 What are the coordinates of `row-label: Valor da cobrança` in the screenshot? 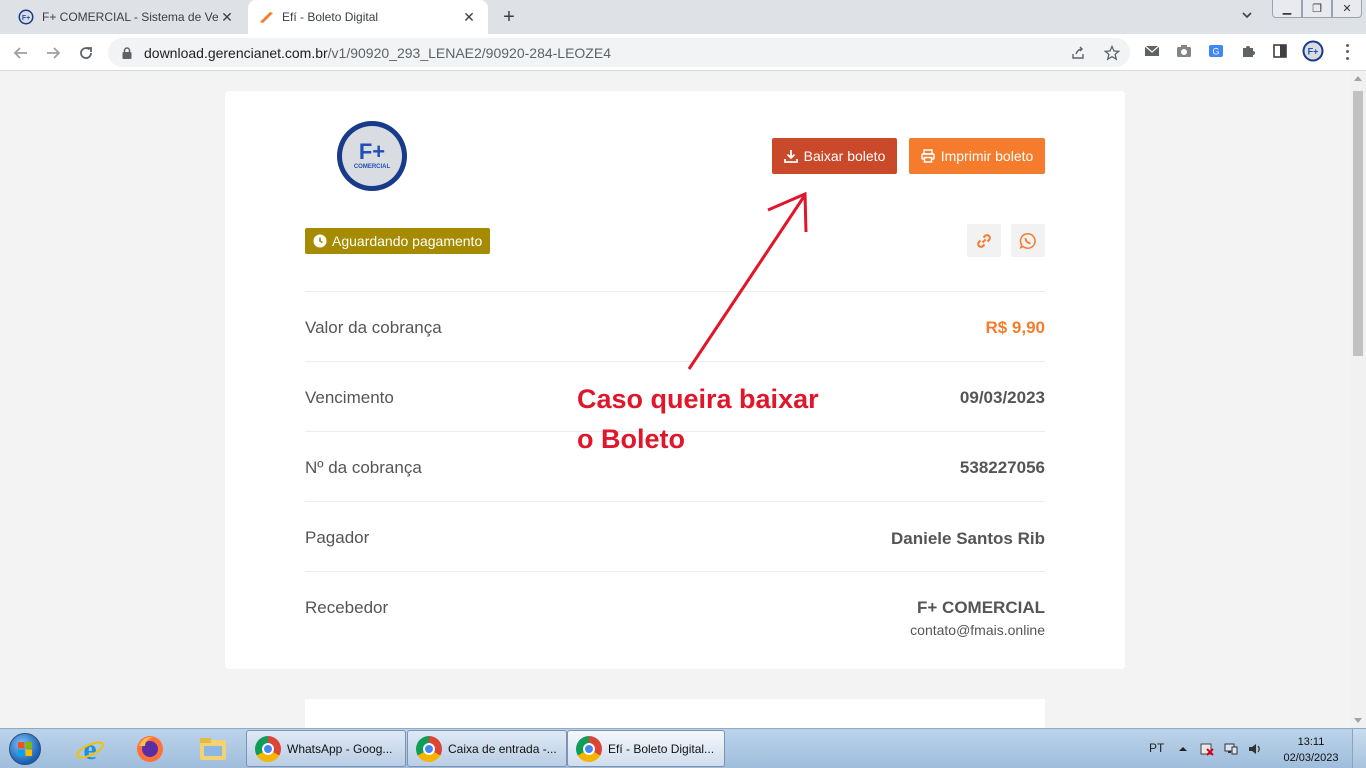 It's located at (373, 327).